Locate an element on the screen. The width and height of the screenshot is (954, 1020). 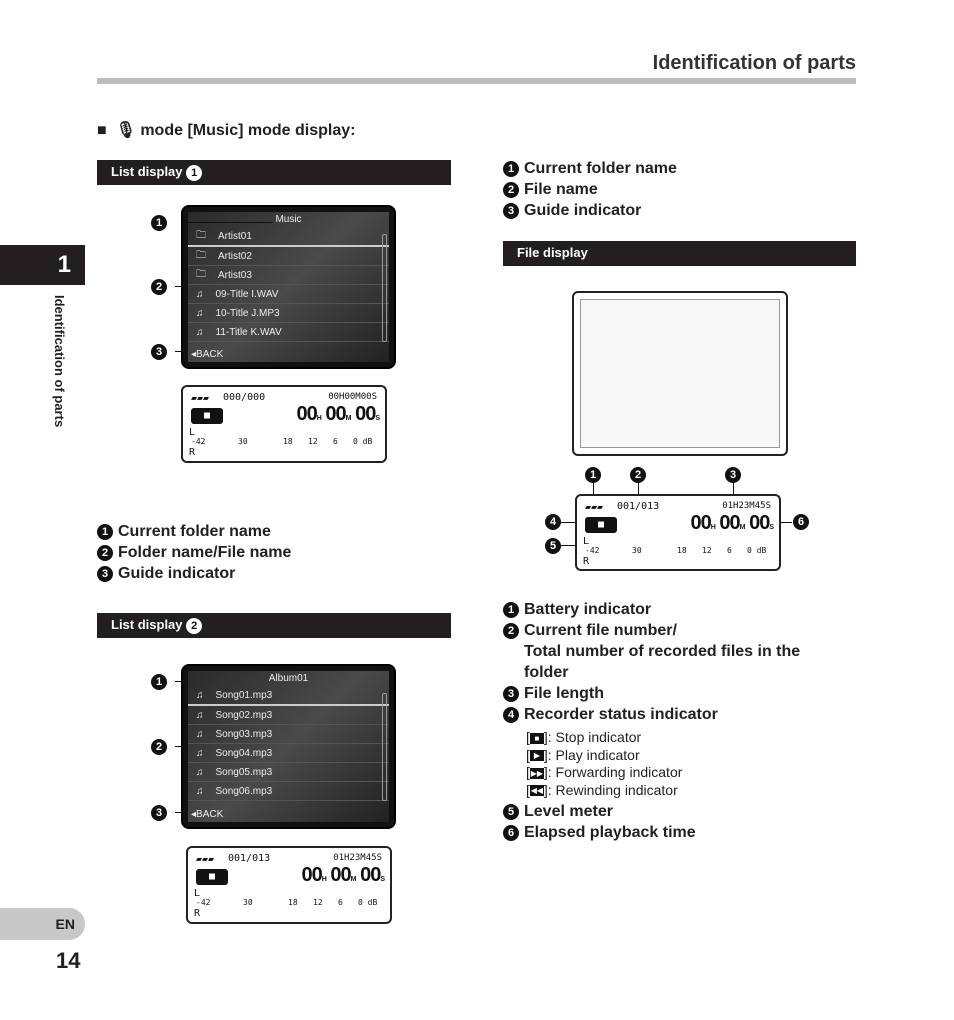
list-item: ♫ 09-Title I.WAV is located at coordinates (288, 294).